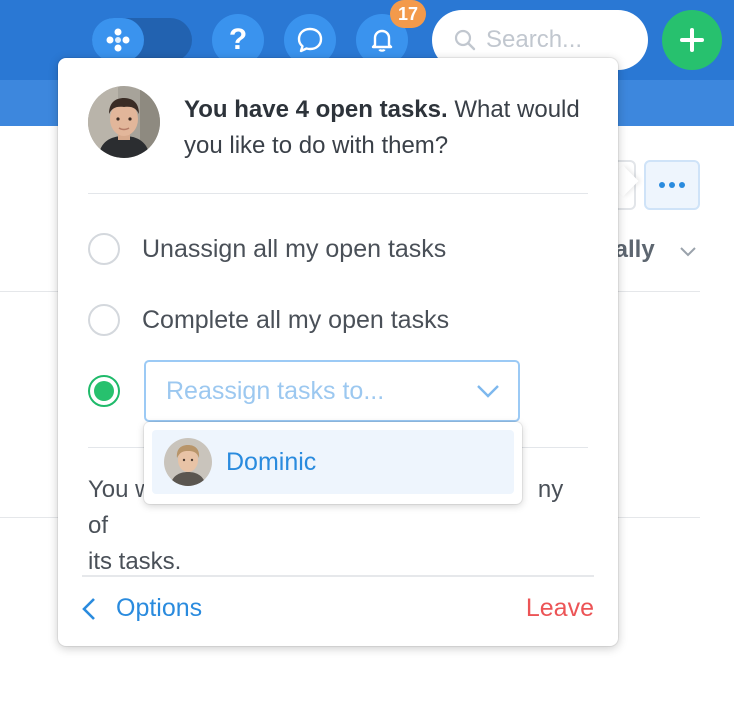  Describe the element at coordinates (159, 608) in the screenshot. I see `options-link-label: Options` at that location.